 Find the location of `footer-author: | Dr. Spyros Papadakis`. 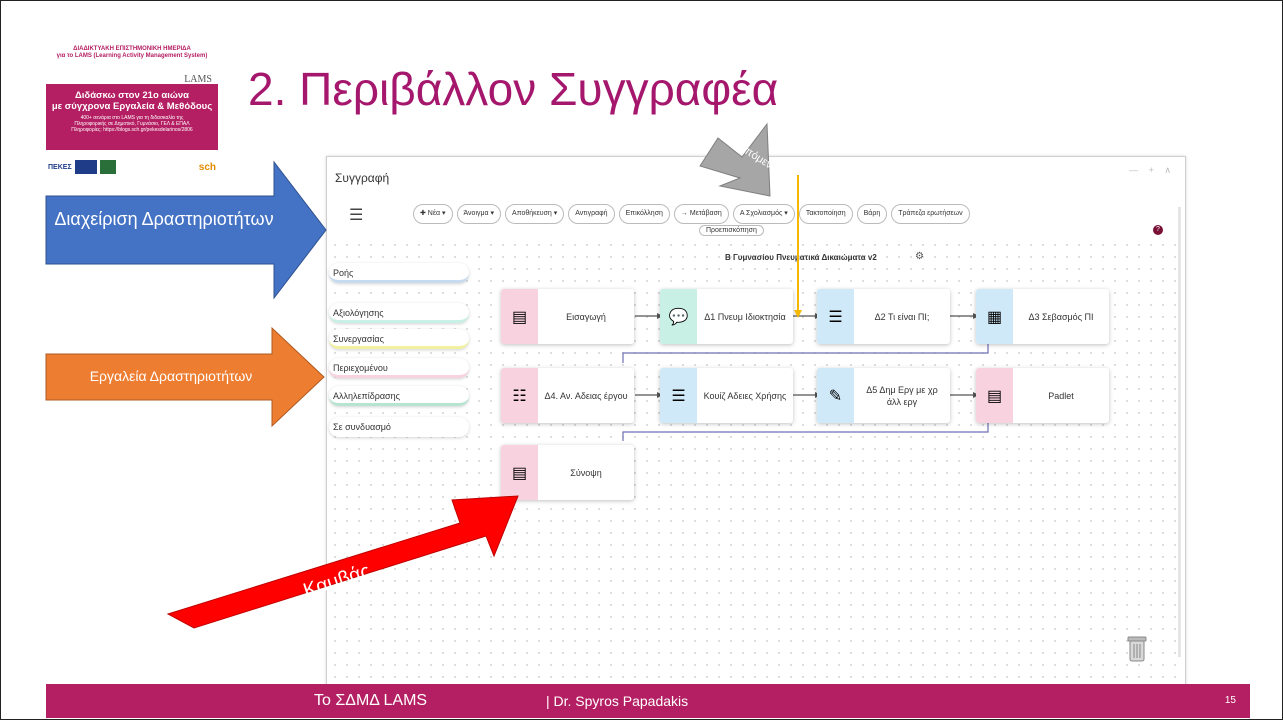

footer-author: | Dr. Spyros Papadakis is located at coordinates (617, 701).